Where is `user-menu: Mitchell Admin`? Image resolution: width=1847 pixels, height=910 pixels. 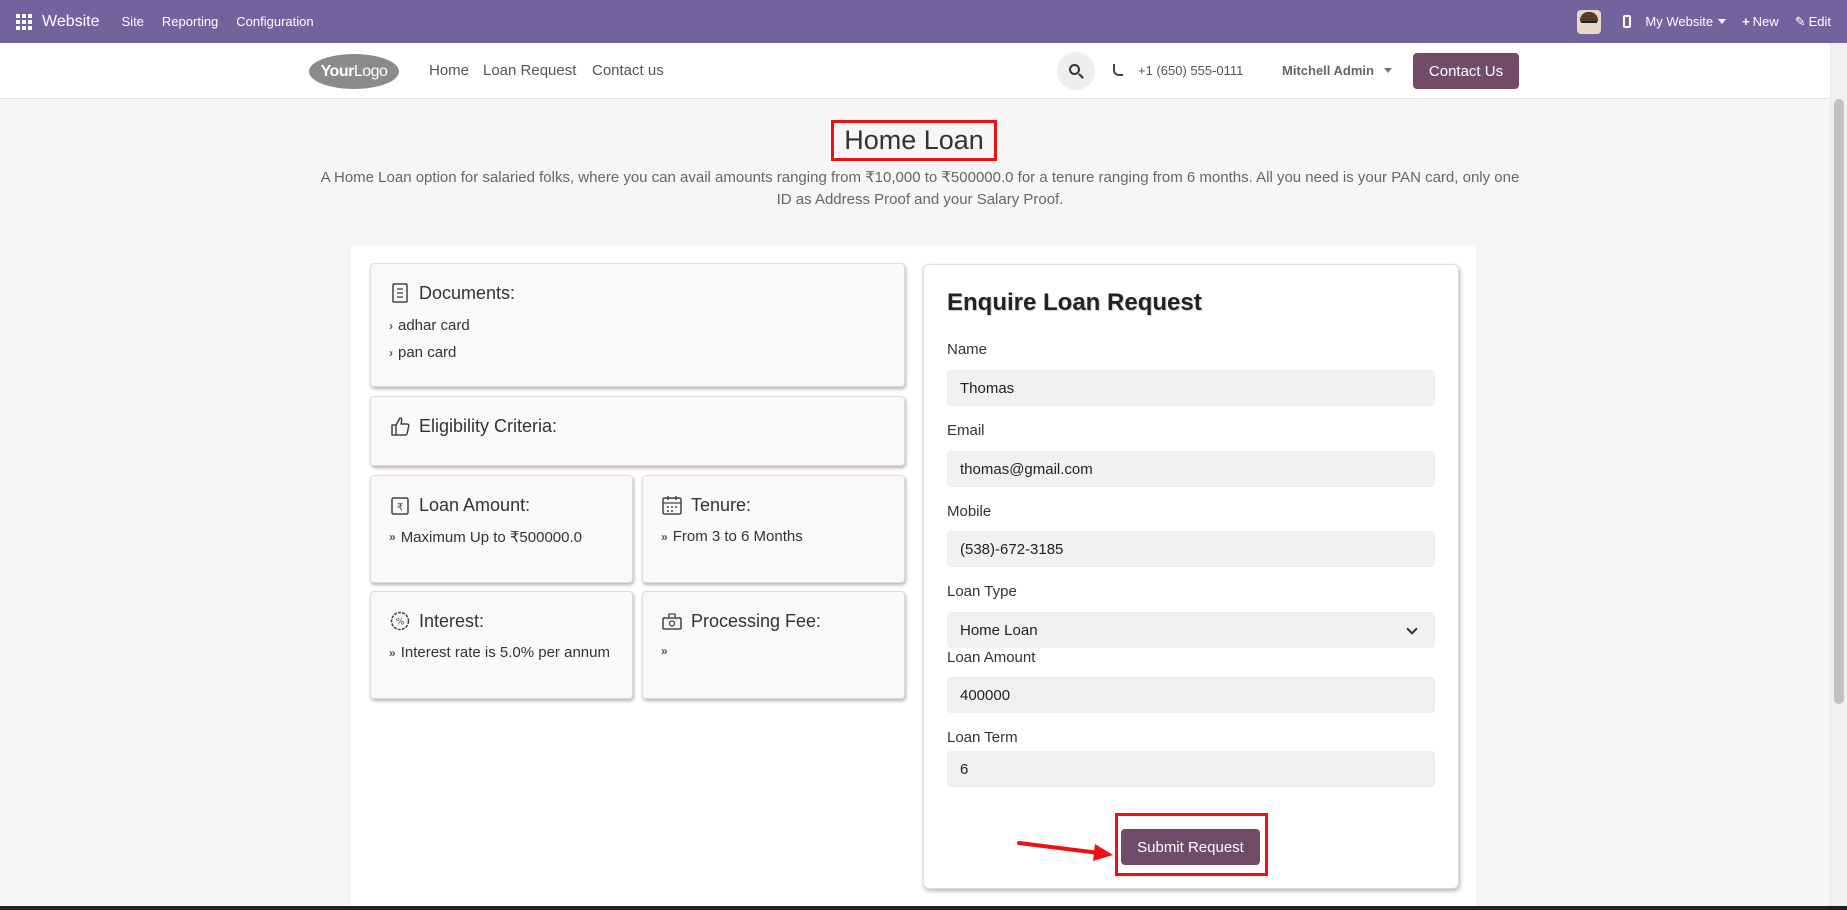 user-menu: Mitchell Admin is located at coordinates (1337, 70).